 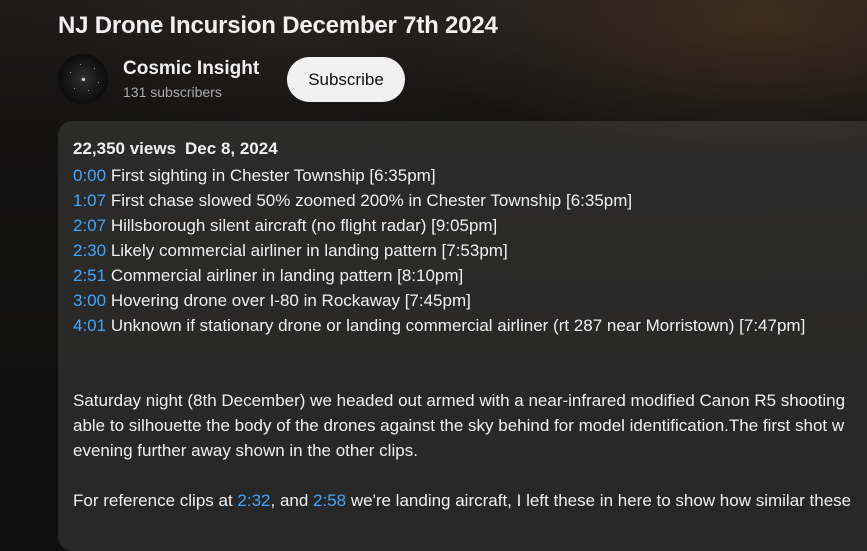 What do you see at coordinates (172, 92) in the screenshot?
I see `subscriber-count: 131 subscribers` at bounding box center [172, 92].